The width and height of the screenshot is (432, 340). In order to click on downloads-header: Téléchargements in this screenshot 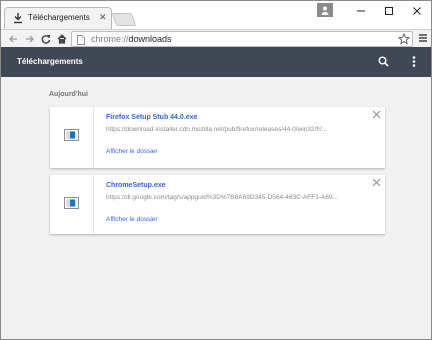, I will do `click(216, 62)`.